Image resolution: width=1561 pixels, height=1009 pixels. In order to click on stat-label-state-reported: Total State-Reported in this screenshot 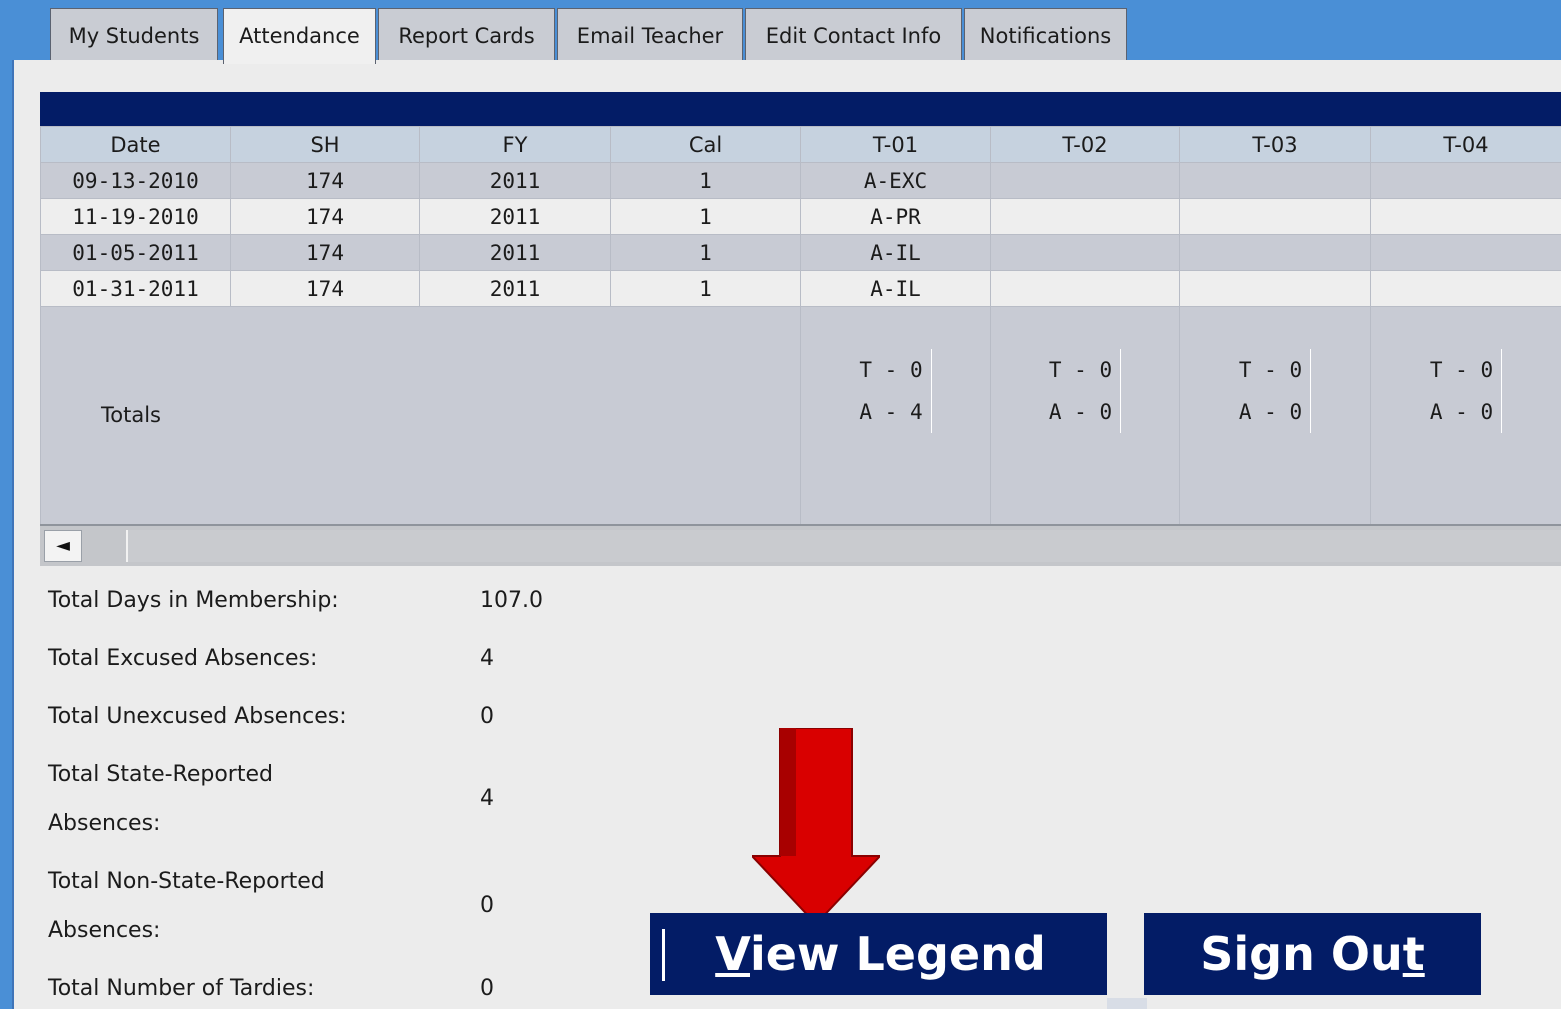, I will do `click(160, 774)`.